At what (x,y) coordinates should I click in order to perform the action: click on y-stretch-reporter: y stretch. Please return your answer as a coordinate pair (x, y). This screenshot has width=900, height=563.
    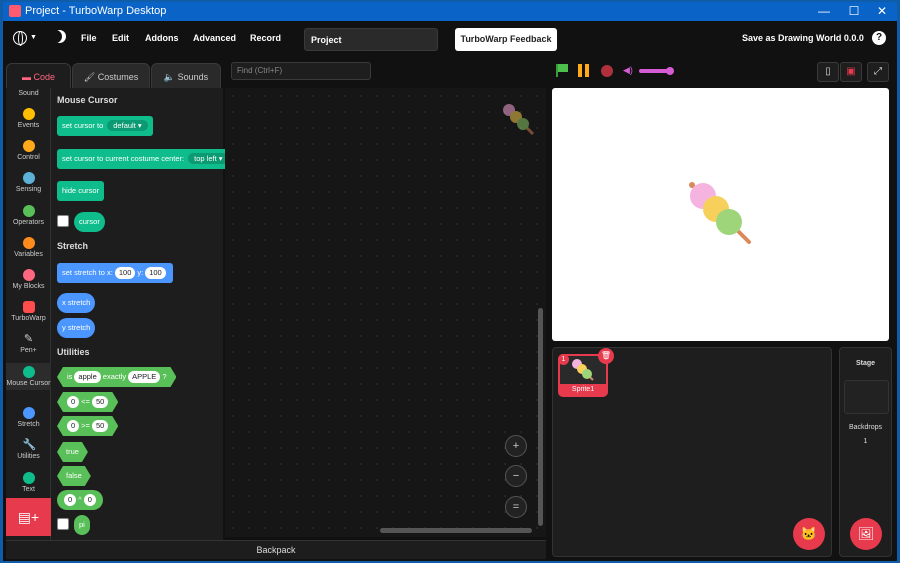
    Looking at the image, I should click on (76, 328).